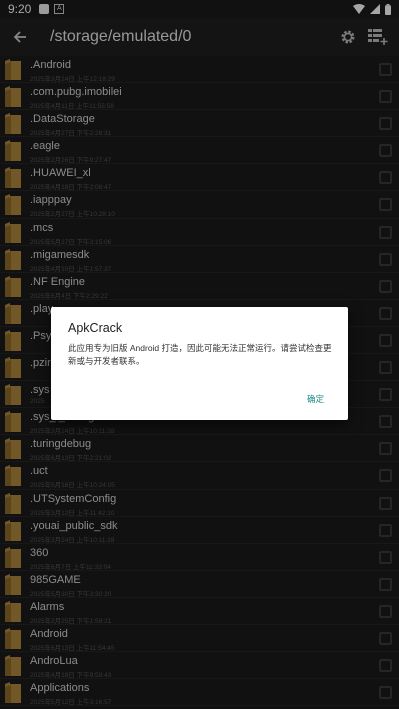 The height and width of the screenshot is (709, 399). What do you see at coordinates (95, 328) in the screenshot?
I see `dialog-title: ApkCrack` at bounding box center [95, 328].